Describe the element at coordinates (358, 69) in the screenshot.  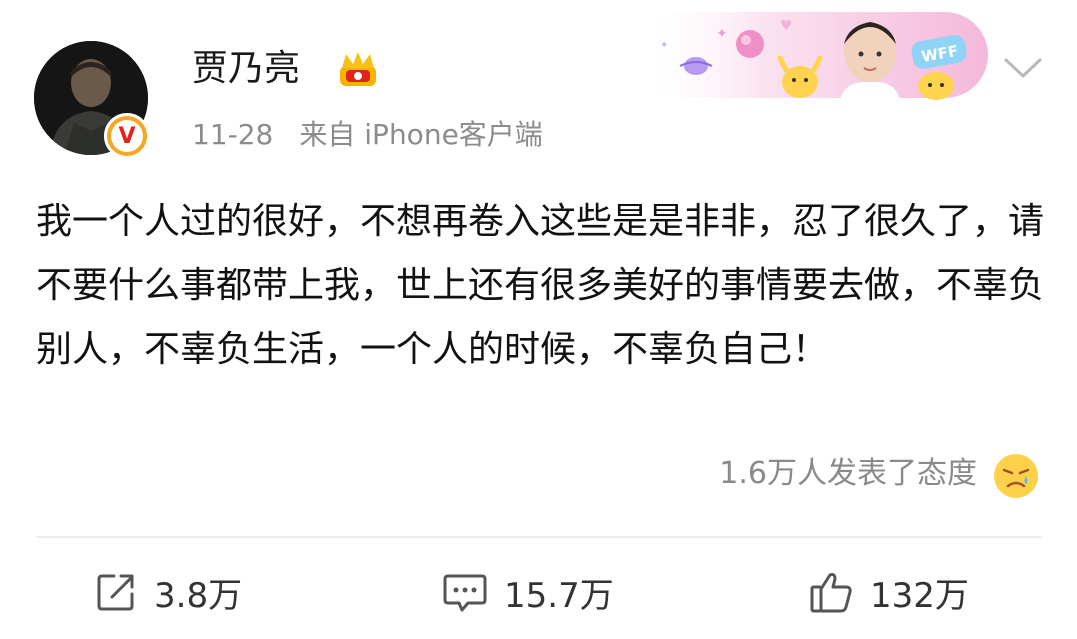
I see `crown-icon` at that location.